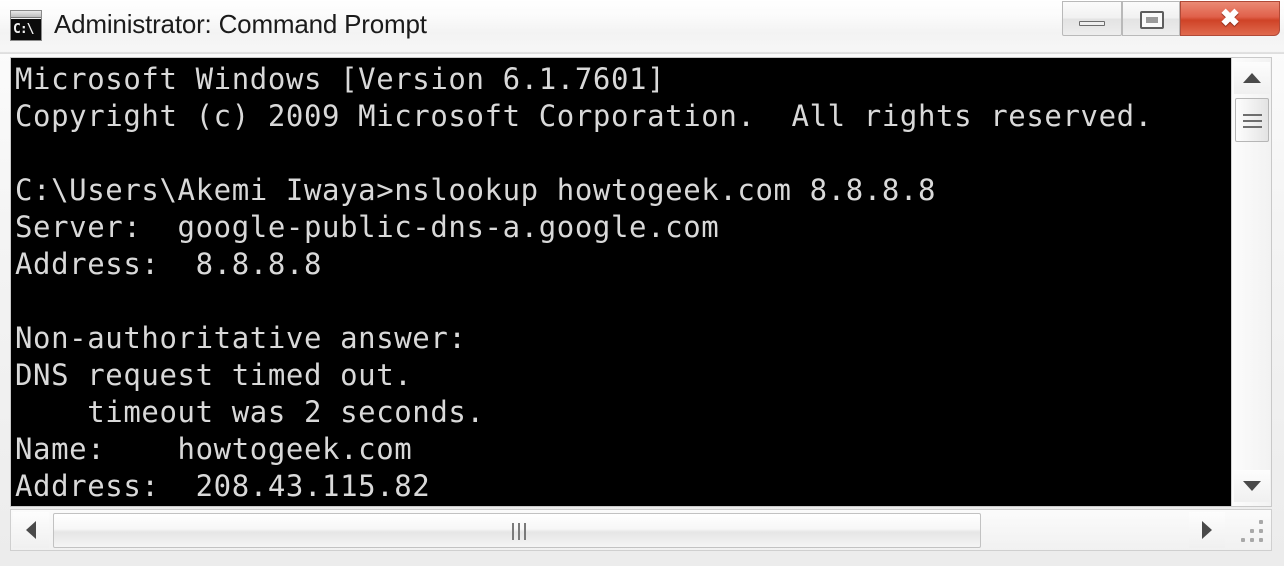  I want to click on close-button: ✖, so click(1230, 18).